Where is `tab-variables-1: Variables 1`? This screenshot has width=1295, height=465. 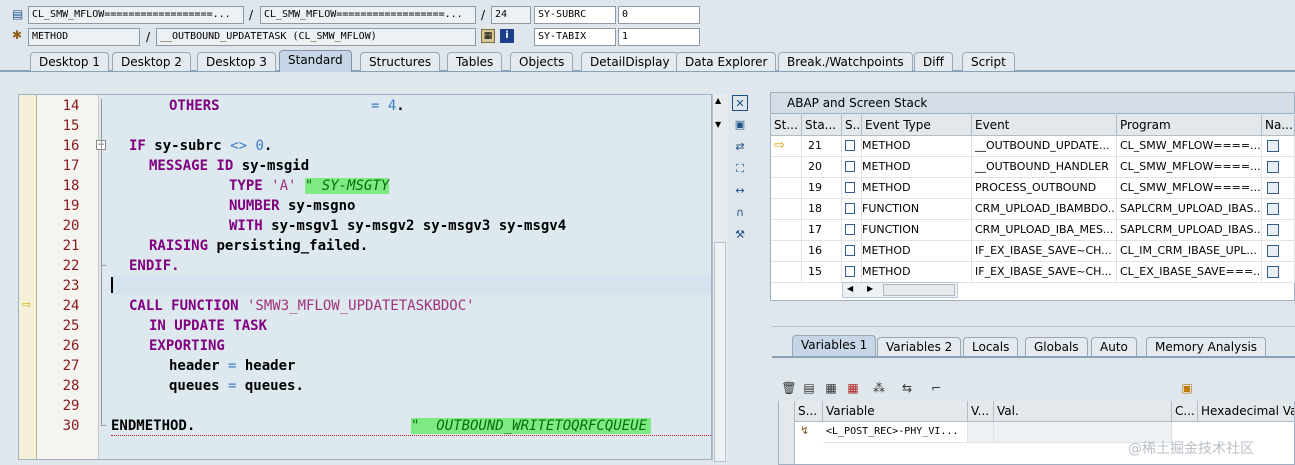 tab-variables-1: Variables 1 is located at coordinates (834, 345).